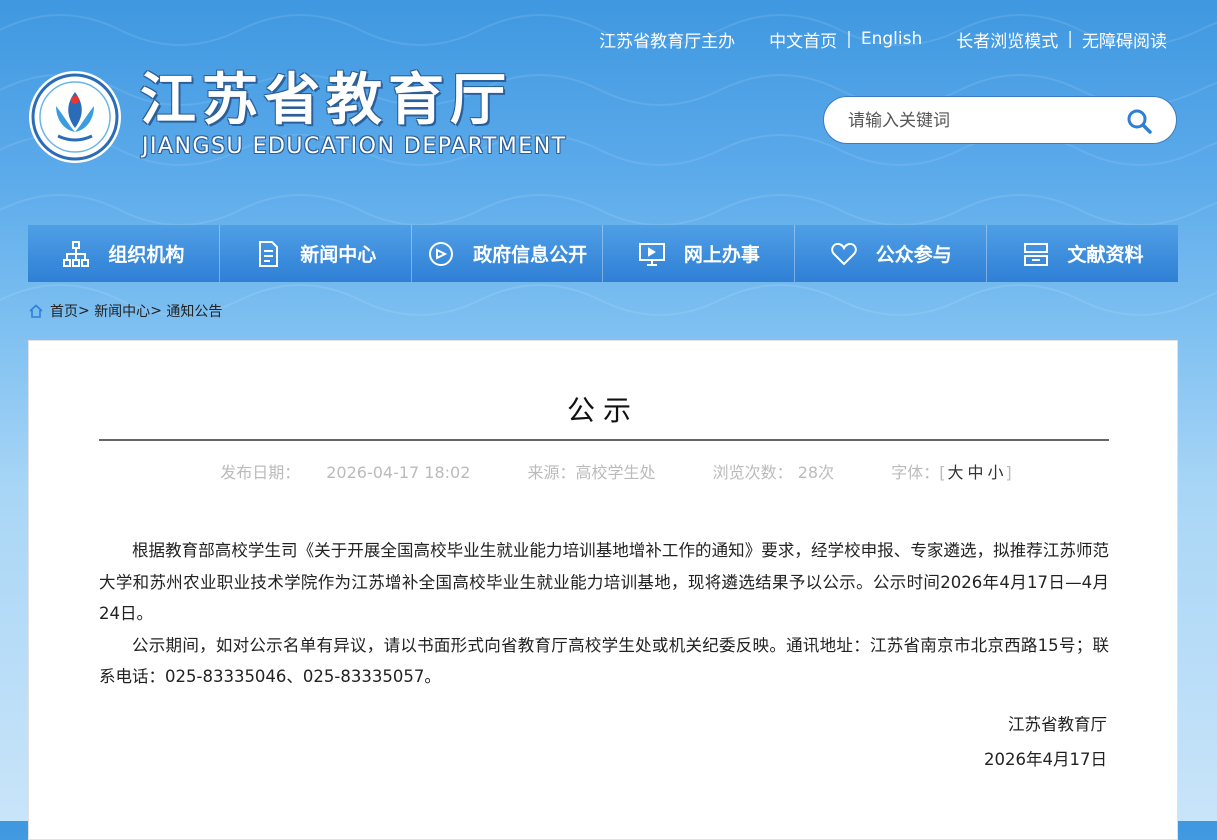 The width and height of the screenshot is (1217, 840). What do you see at coordinates (326, 100) in the screenshot?
I see `site-title-chinese: 江苏省教育厅` at bounding box center [326, 100].